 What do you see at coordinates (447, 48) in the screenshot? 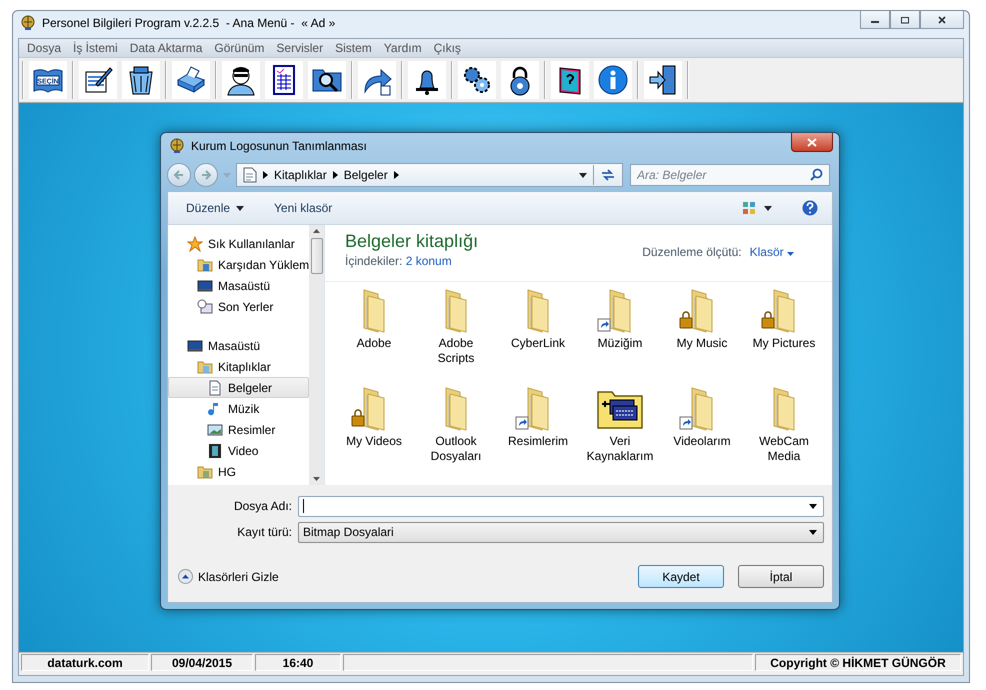
I see `menu-item: Çıkış` at bounding box center [447, 48].